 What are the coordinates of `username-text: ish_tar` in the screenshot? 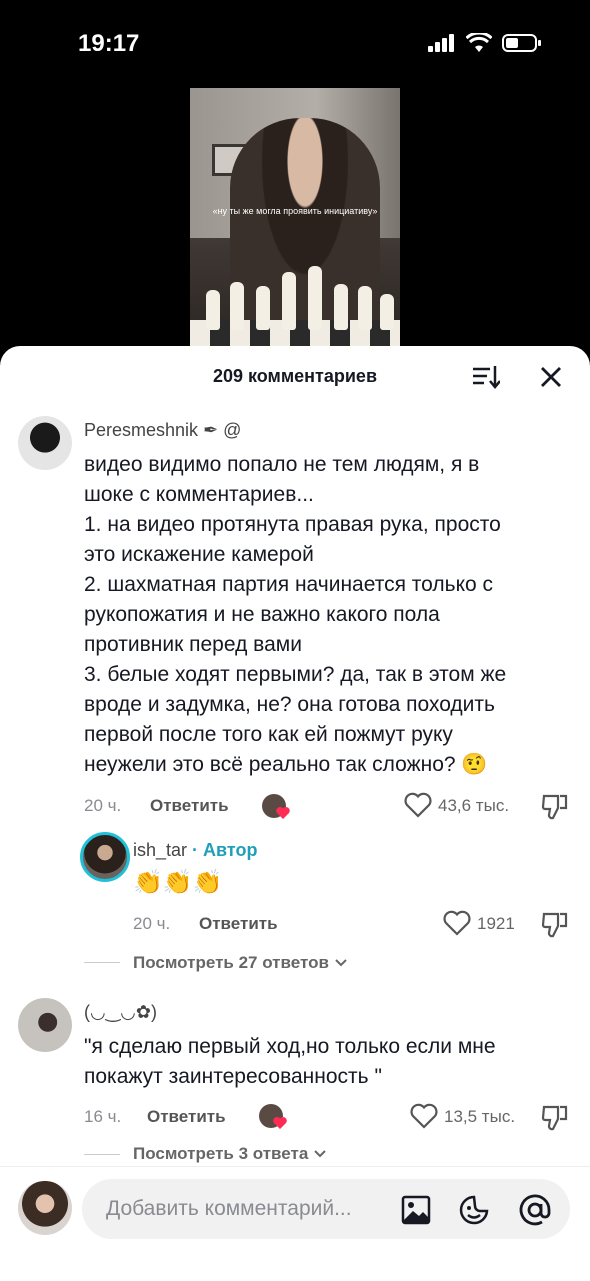 It's located at (160, 850).